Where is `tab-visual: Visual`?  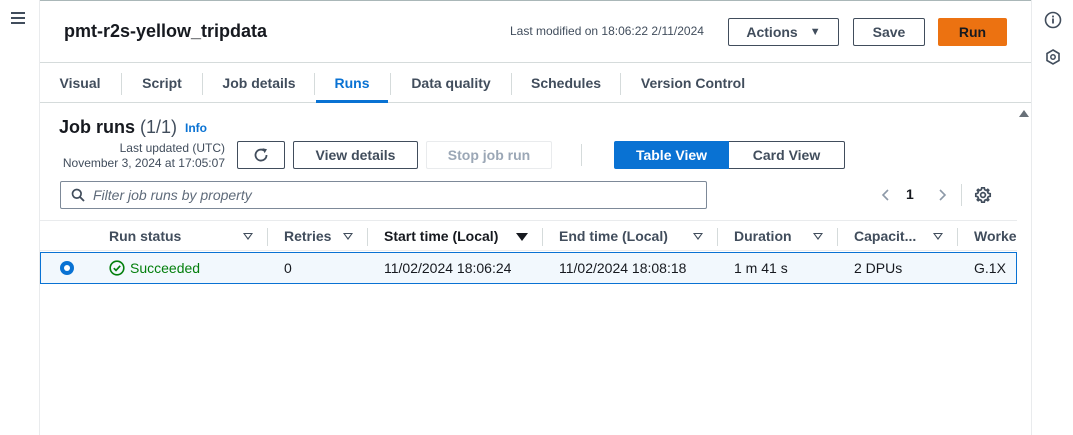
tab-visual: Visual is located at coordinates (80, 83).